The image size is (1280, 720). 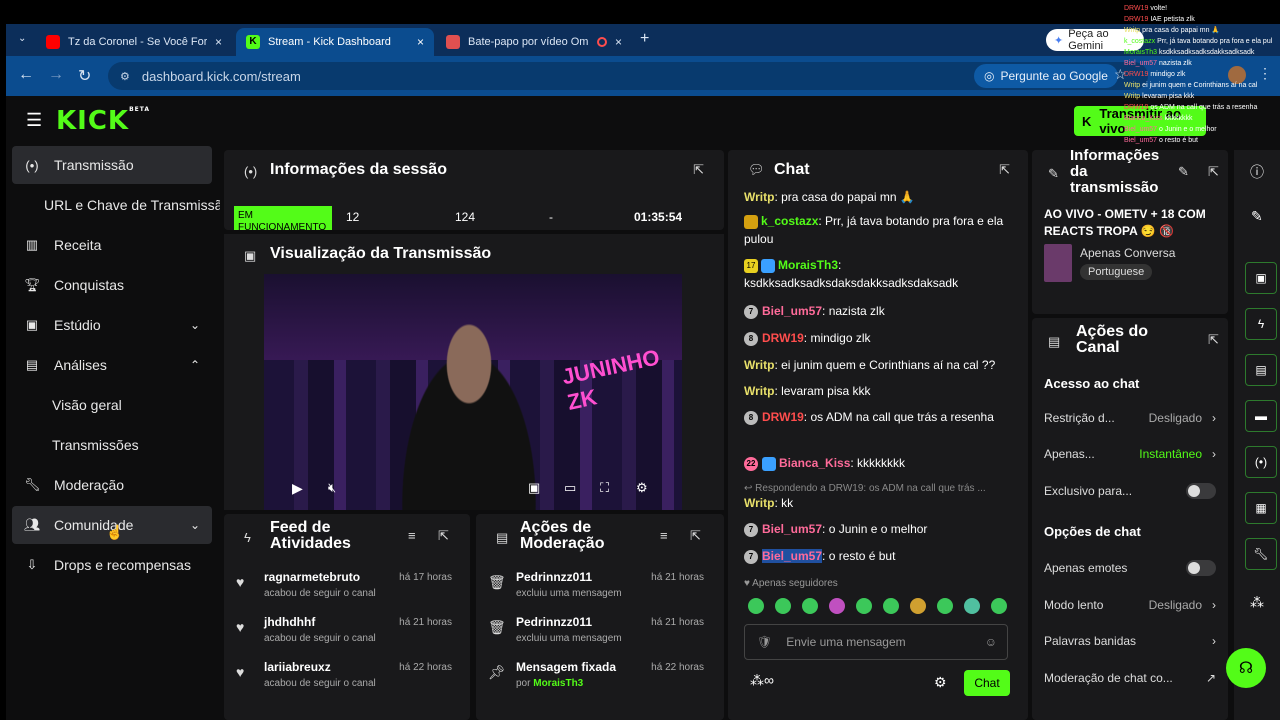 What do you see at coordinates (332, 488) in the screenshot?
I see `mute-icon: 🔇︎` at bounding box center [332, 488].